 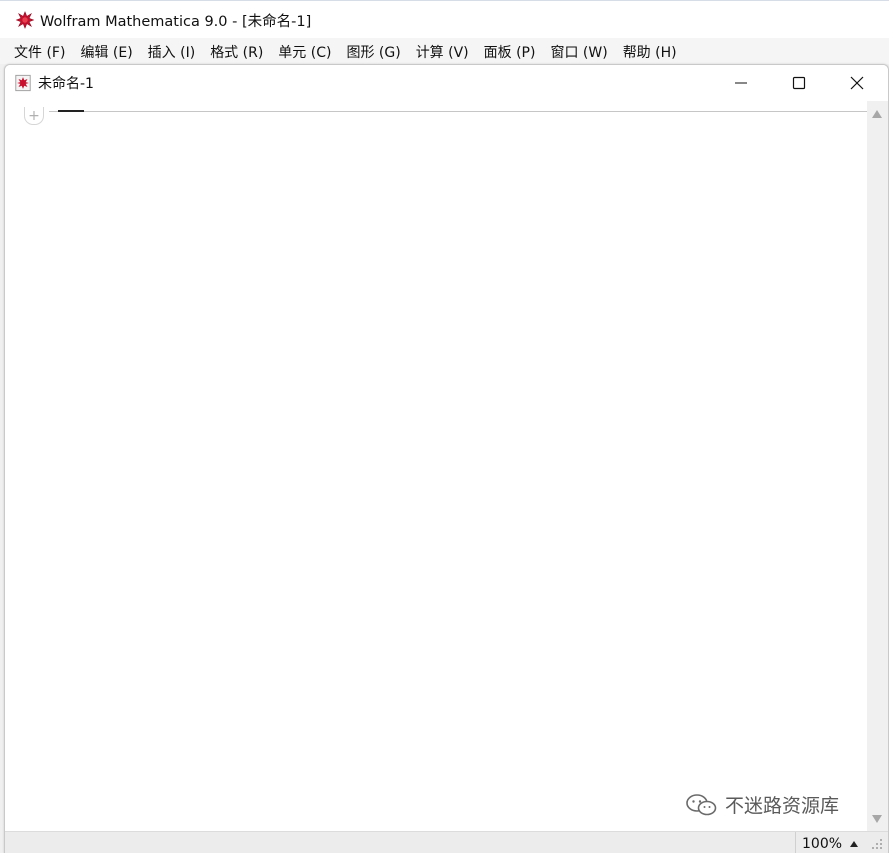 I want to click on menu-evaluation: 计算 (V), so click(x=443, y=51).